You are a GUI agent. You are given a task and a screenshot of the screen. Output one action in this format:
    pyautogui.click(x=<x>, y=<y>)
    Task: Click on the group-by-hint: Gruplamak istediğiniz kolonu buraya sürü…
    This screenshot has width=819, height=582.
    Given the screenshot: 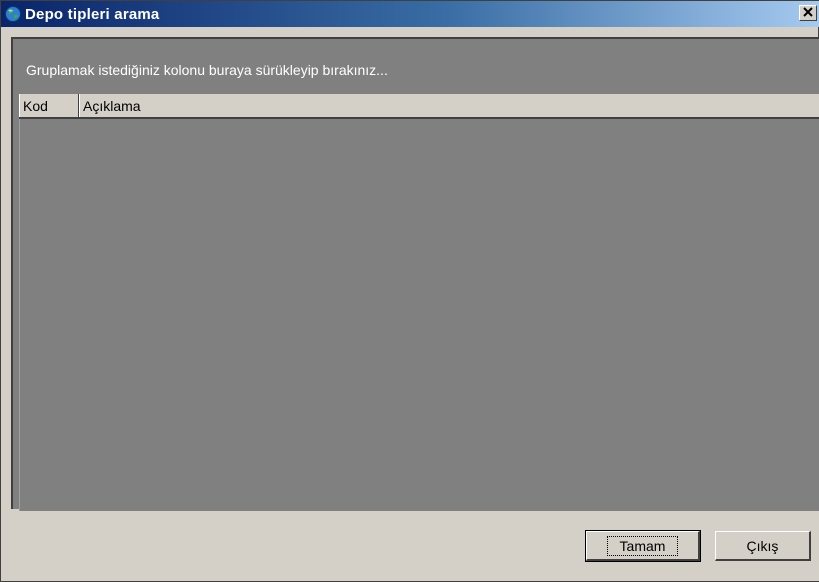 What is the action you would take?
    pyautogui.click(x=207, y=70)
    